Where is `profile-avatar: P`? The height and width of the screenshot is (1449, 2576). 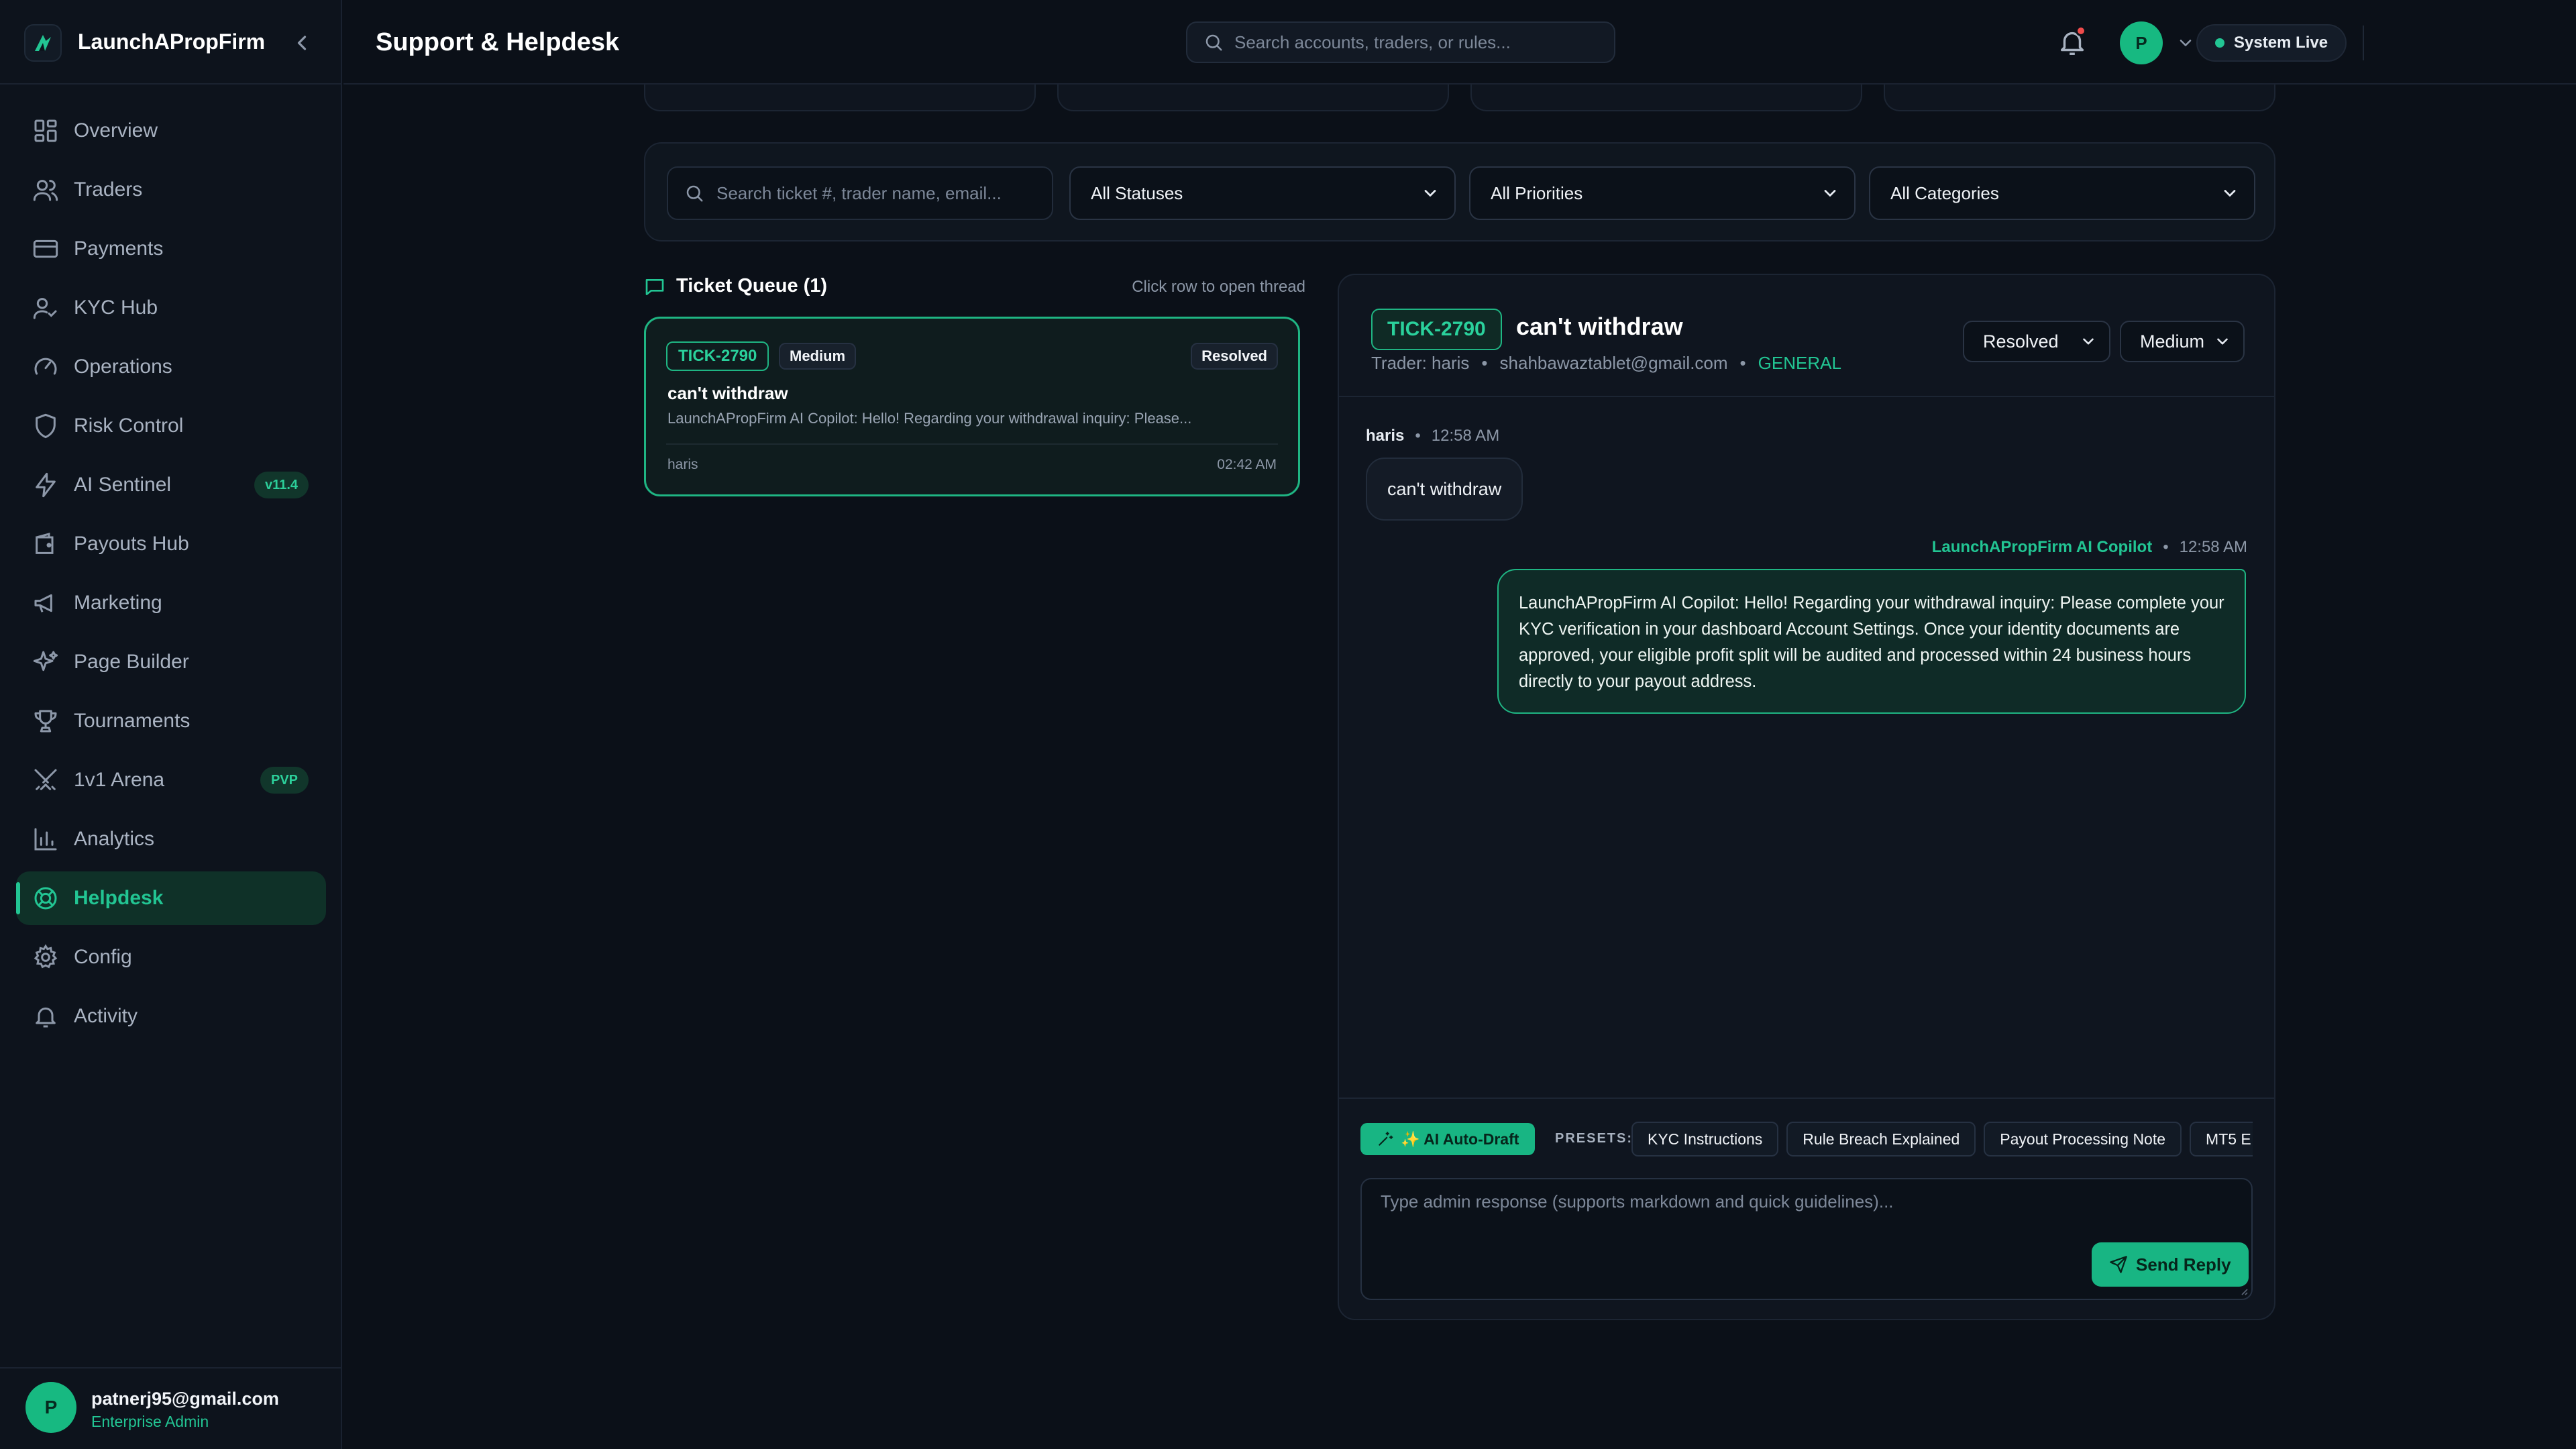 profile-avatar: P is located at coordinates (2141, 42).